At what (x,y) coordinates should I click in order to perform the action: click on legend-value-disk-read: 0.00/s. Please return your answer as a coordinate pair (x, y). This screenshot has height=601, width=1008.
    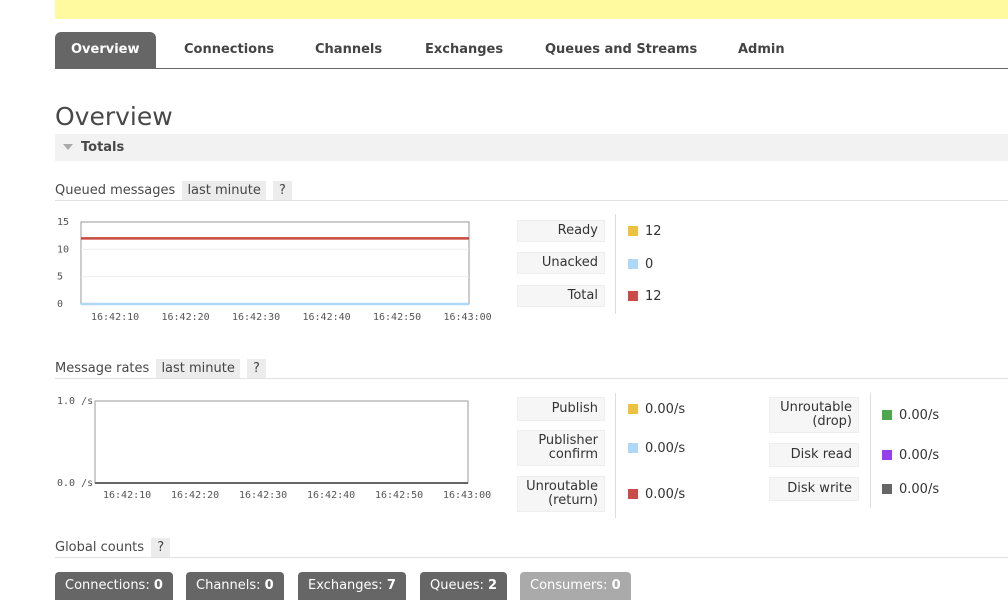
    Looking at the image, I should click on (910, 456).